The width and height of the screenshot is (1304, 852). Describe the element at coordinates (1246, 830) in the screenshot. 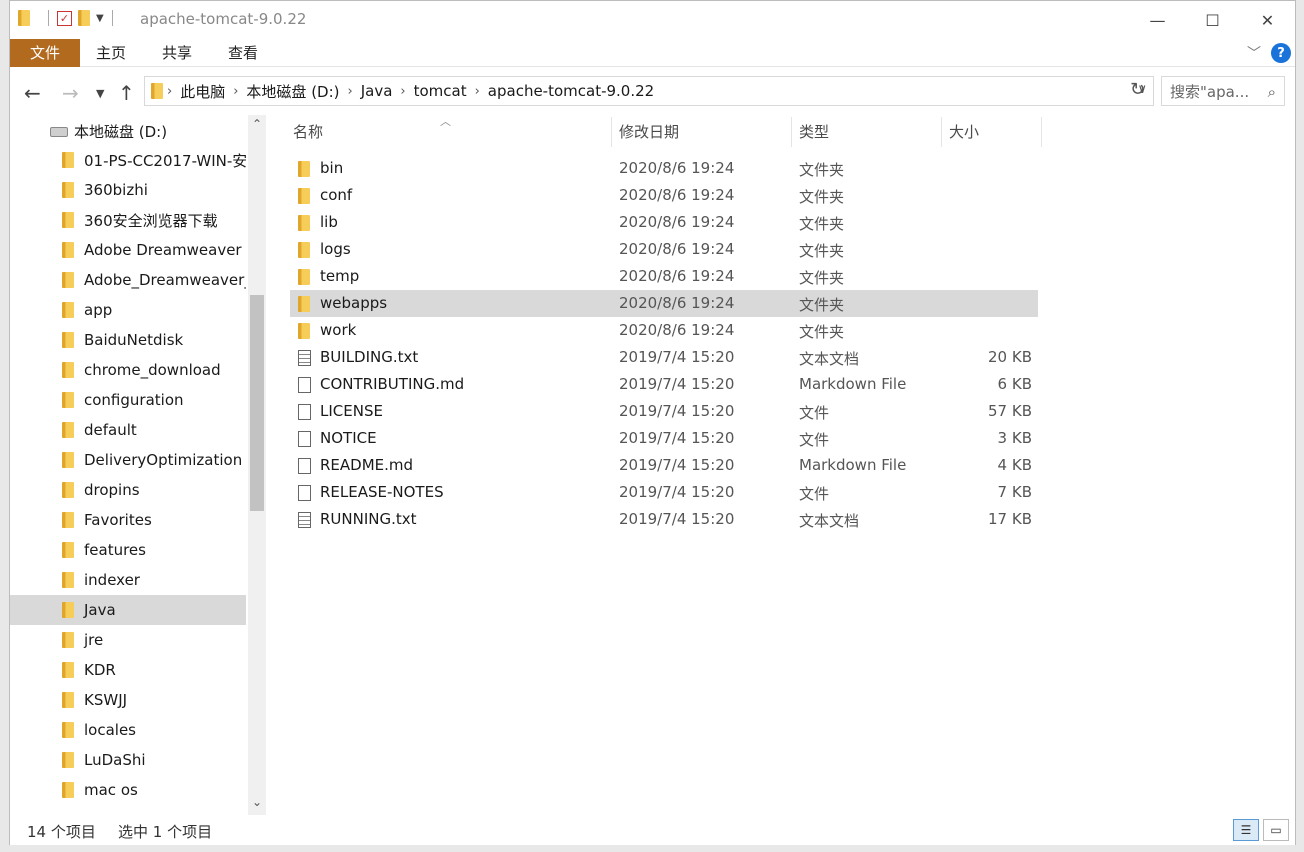

I see `details-view-icon: ☰` at that location.